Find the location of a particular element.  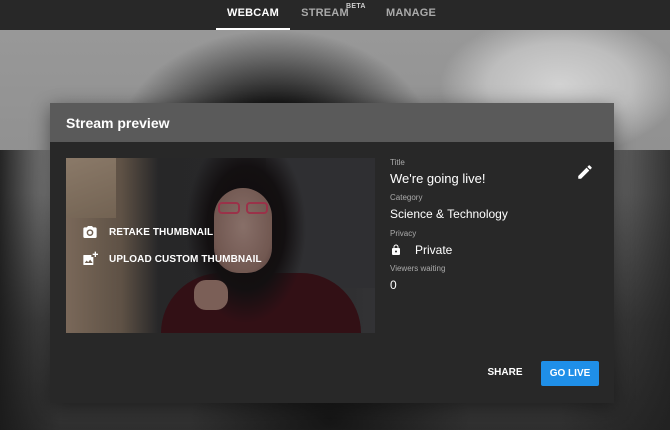

tab-manage: MANAGE is located at coordinates (411, 15).